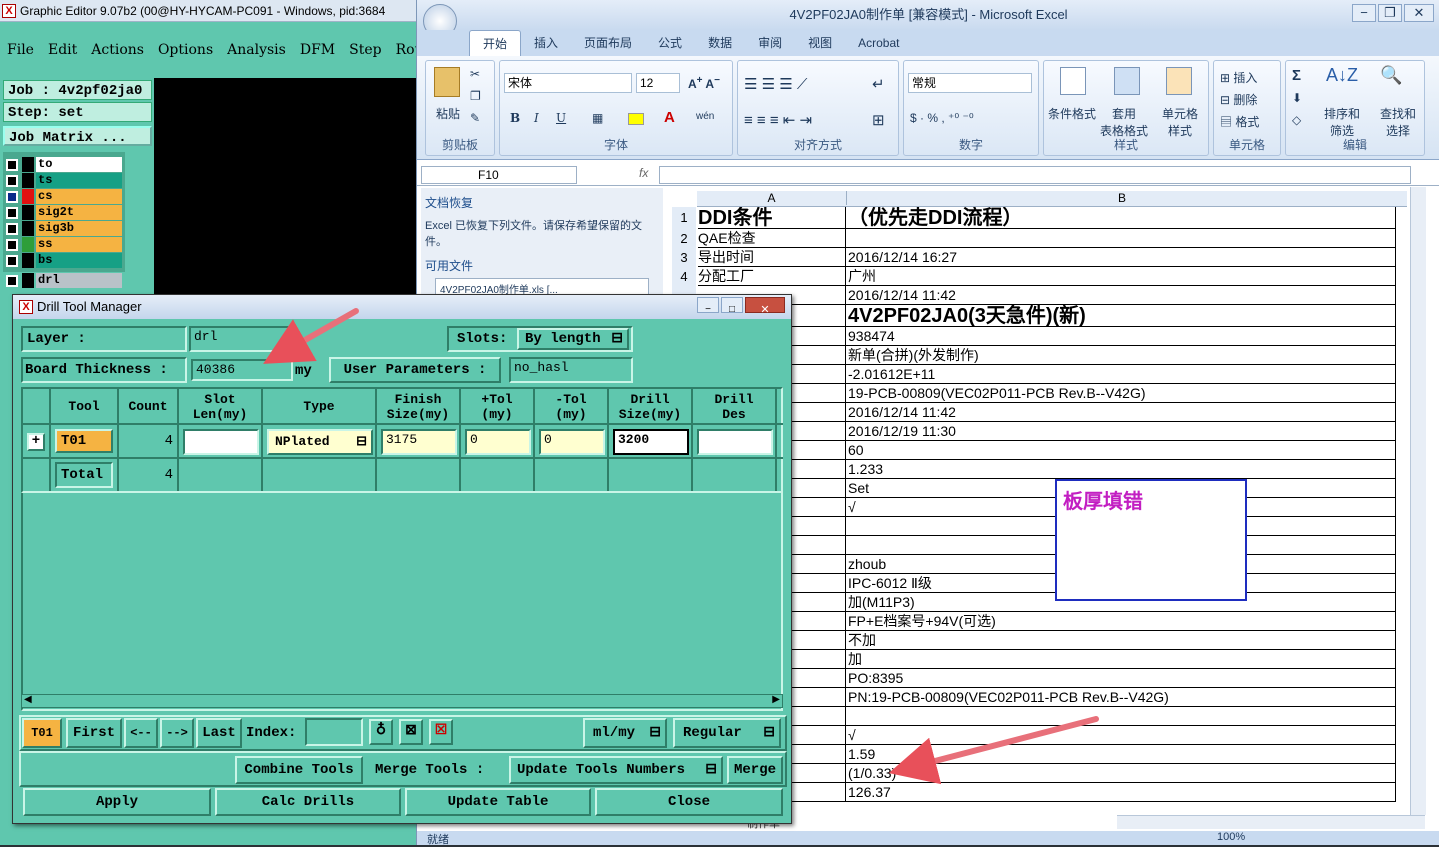 This screenshot has height=847, width=1439. Describe the element at coordinates (993, 750) in the screenshot. I see `arrow-to-thickness-value` at that location.